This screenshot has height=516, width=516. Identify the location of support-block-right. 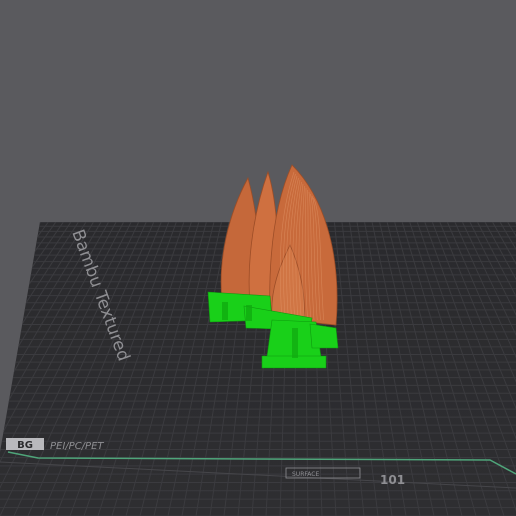
(324, 336).